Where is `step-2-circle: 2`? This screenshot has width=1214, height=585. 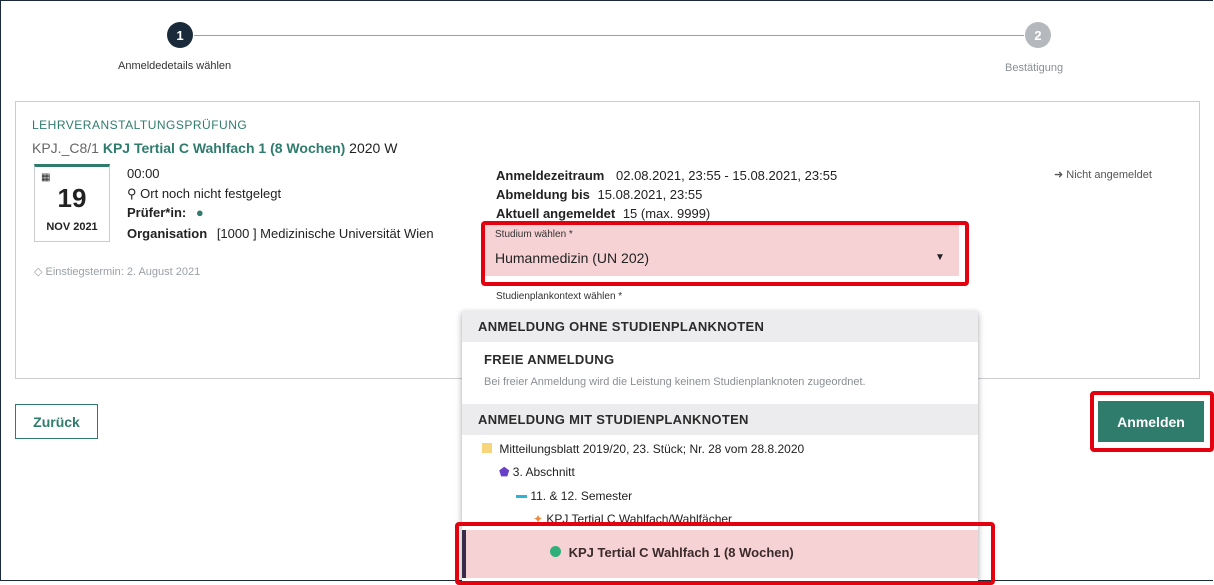
step-2-circle: 2 is located at coordinates (1038, 35).